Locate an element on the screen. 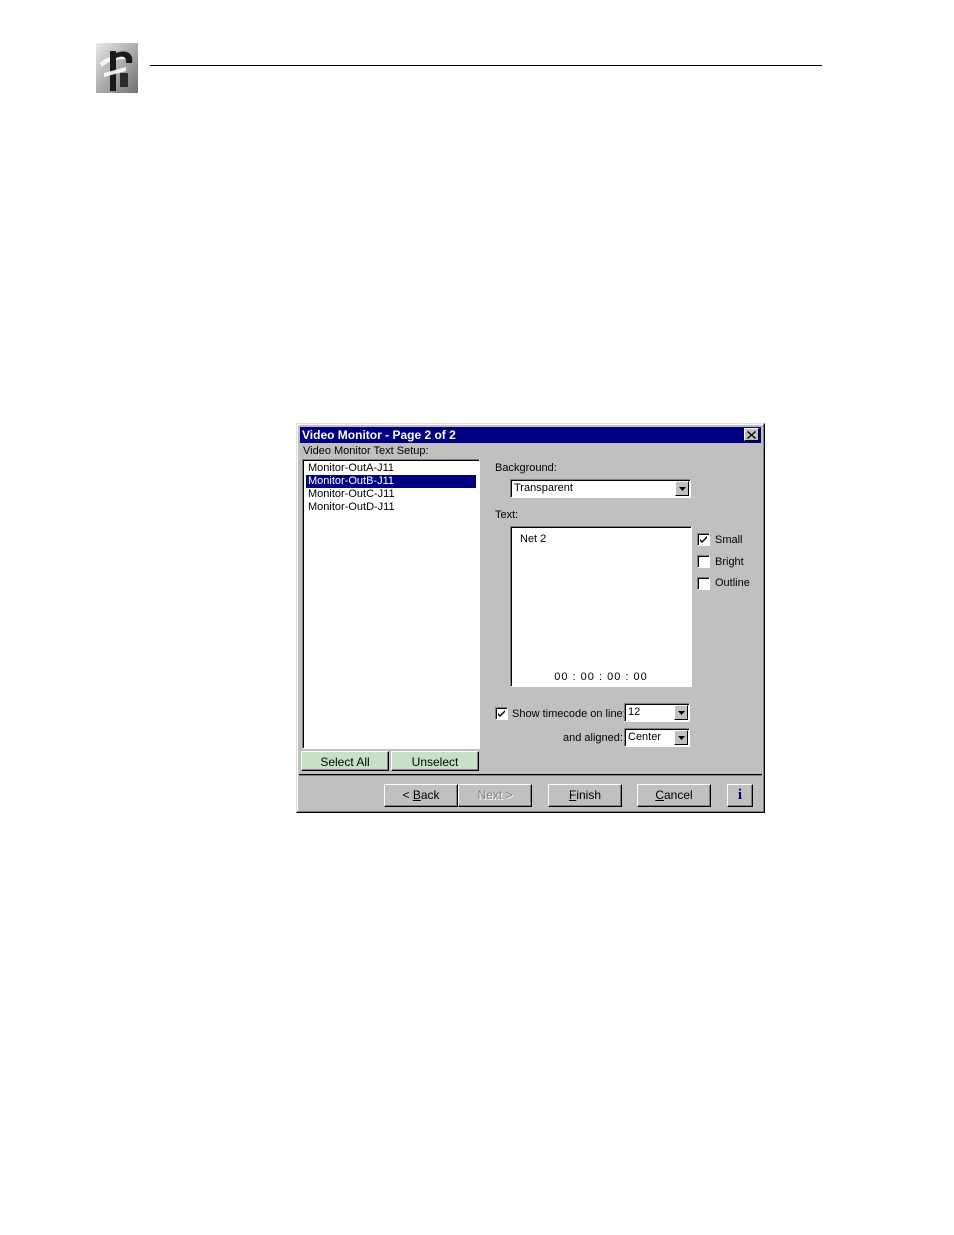 The image size is (954, 1235). show-timecode-checkbox is located at coordinates (501, 713).